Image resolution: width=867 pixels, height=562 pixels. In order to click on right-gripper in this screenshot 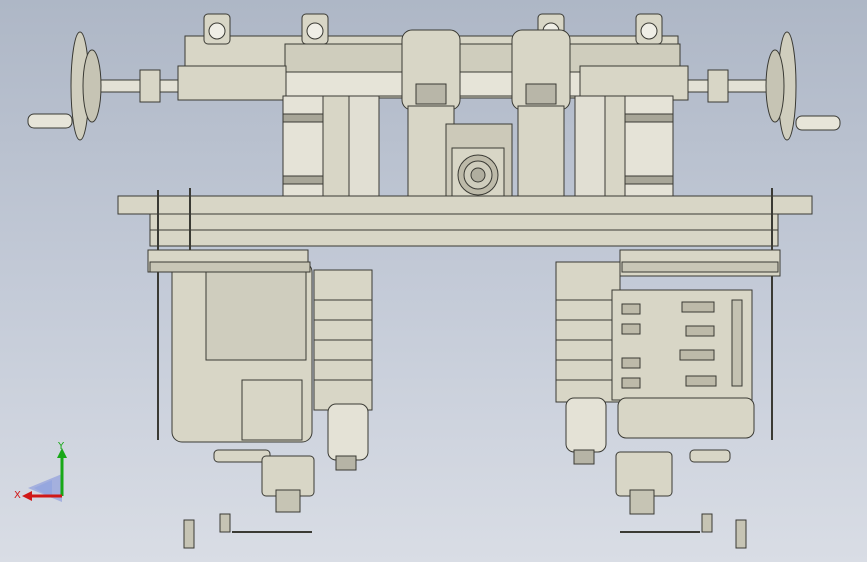, I will do `click(681, 499)`.